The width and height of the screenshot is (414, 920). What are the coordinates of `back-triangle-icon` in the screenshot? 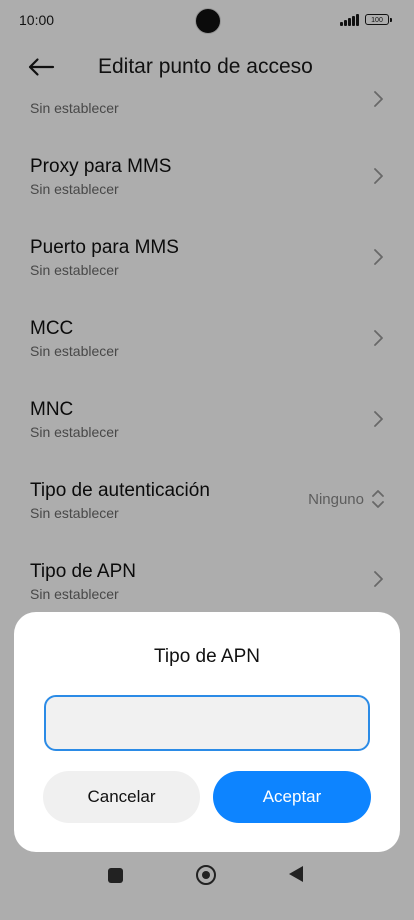 It's located at (296, 874).